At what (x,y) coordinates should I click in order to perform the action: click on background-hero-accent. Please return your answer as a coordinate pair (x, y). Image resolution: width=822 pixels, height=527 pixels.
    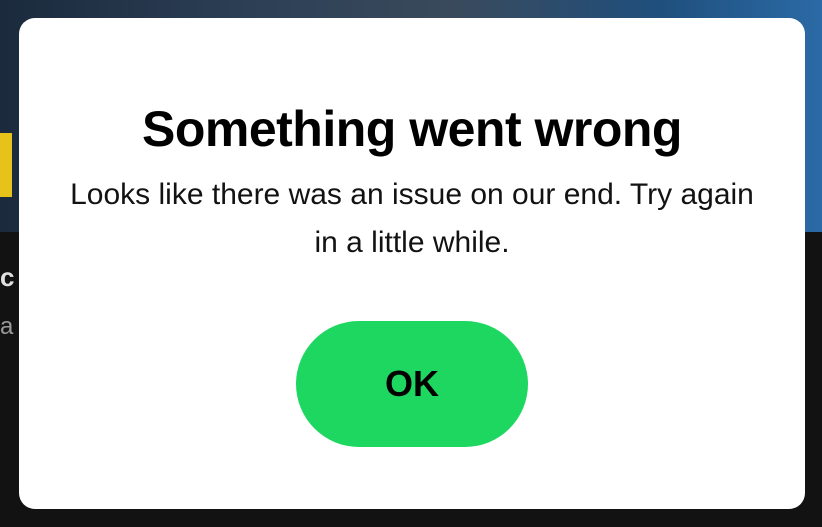
    Looking at the image, I should click on (6, 165).